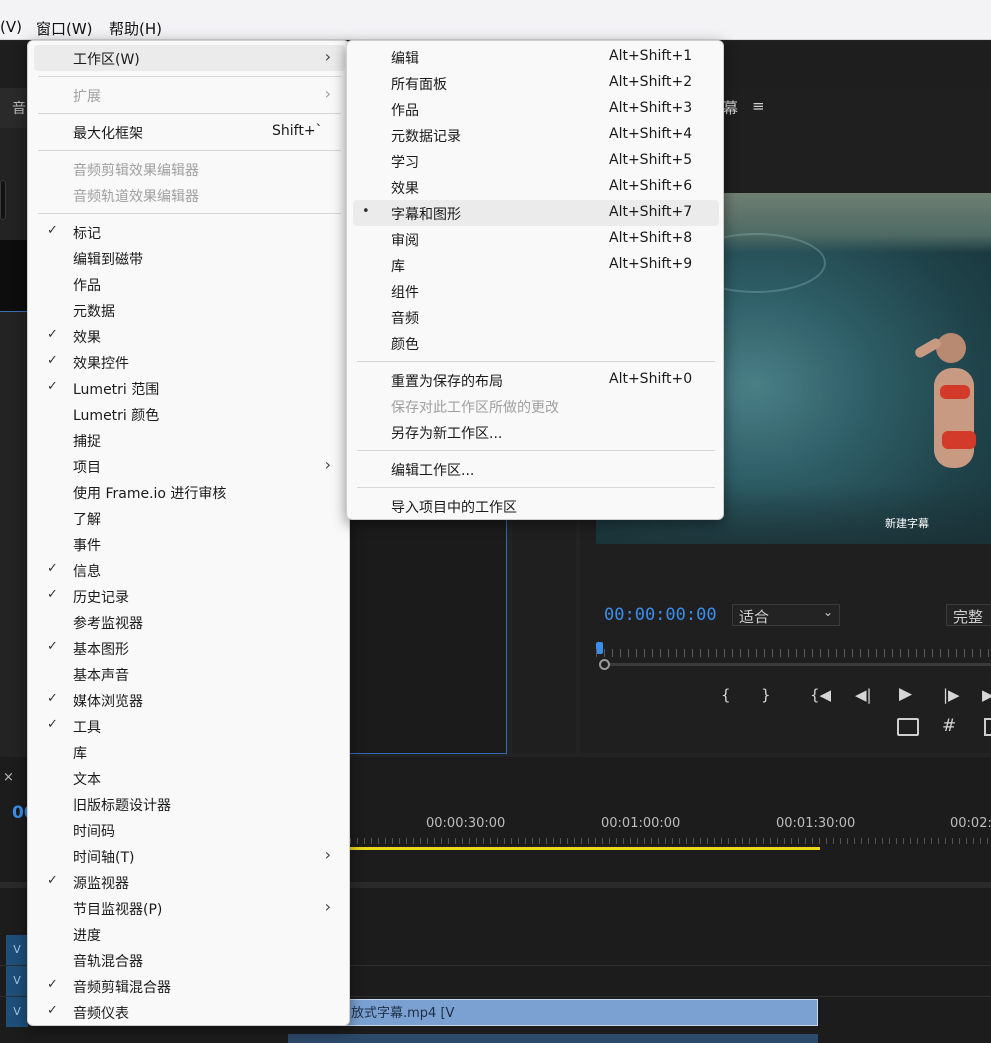 Image resolution: width=991 pixels, height=1043 pixels. What do you see at coordinates (189, 258) in the screenshot?
I see `window-menu-item: 编辑到磁带` at bounding box center [189, 258].